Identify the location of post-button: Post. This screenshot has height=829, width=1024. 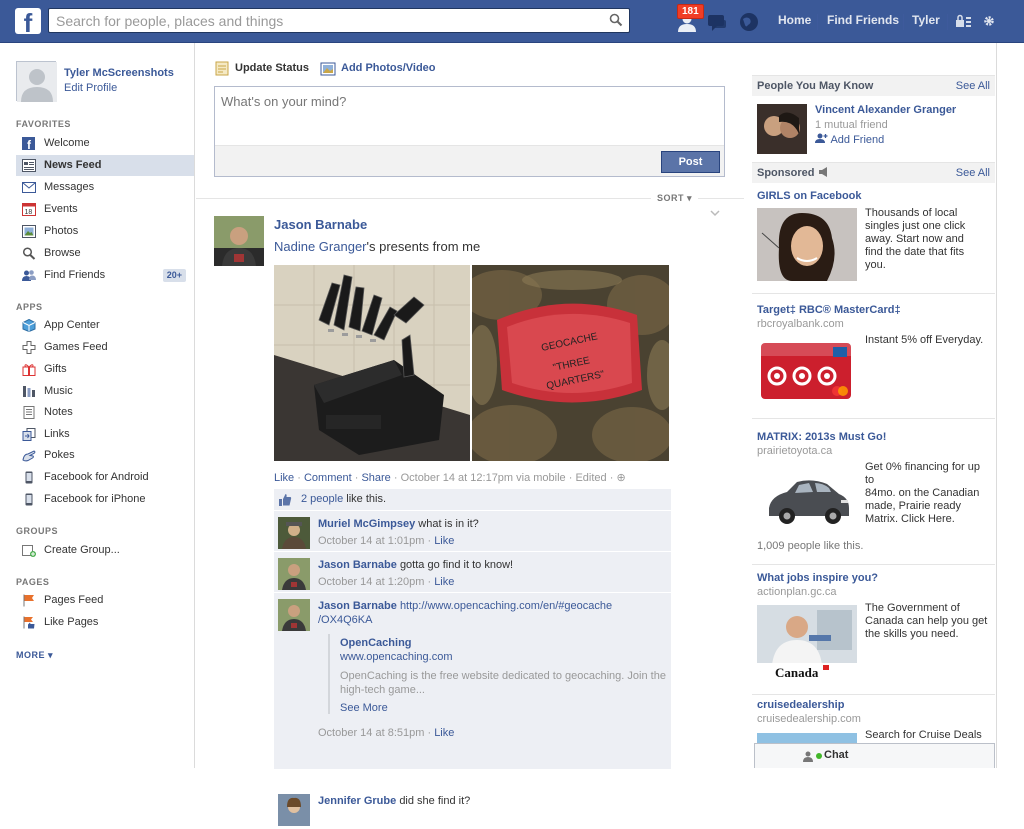
(690, 162).